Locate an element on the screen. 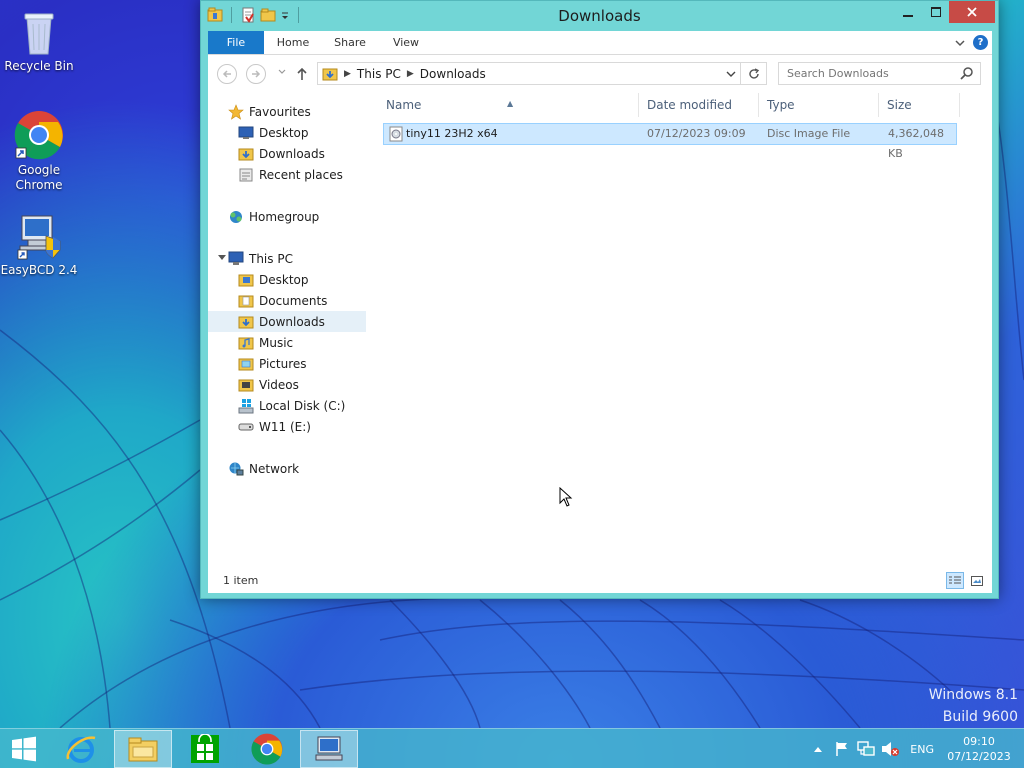 The height and width of the screenshot is (768, 1024). search-icon is located at coordinates (967, 73).